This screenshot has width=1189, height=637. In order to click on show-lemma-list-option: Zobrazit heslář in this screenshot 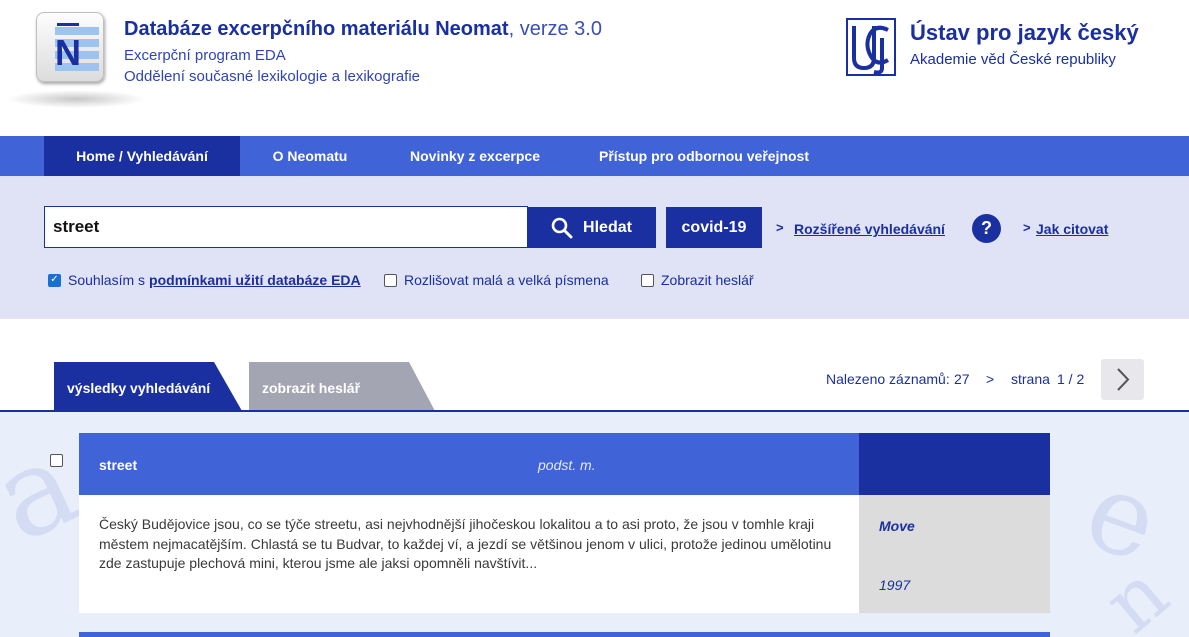, I will do `click(697, 280)`.